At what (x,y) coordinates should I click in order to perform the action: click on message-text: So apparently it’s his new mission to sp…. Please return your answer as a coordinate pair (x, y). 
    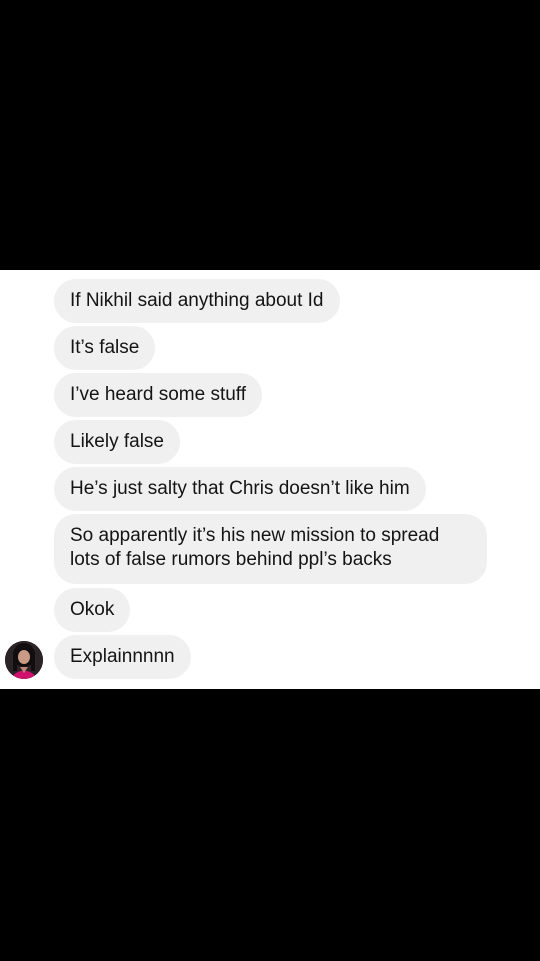
    Looking at the image, I should click on (255, 547).